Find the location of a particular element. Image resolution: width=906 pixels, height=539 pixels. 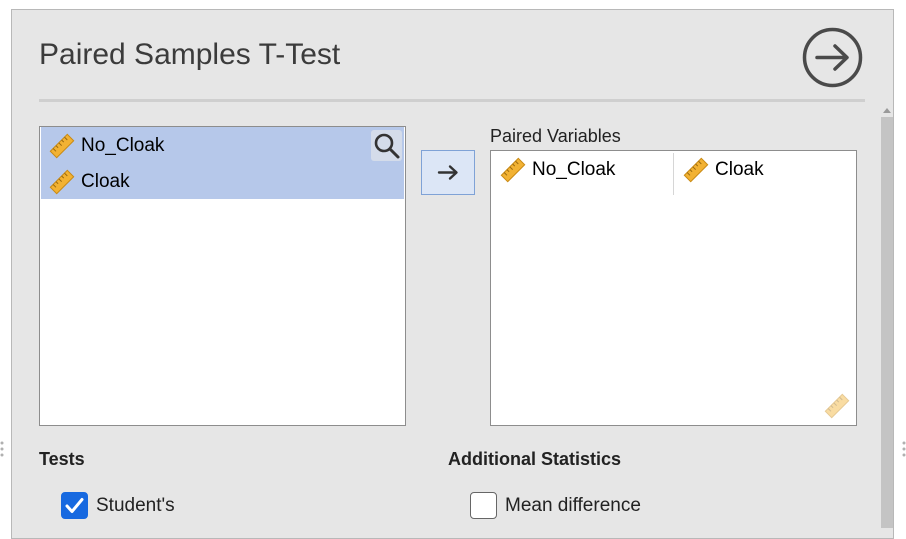

pair-second-label: Cloak is located at coordinates (739, 169).